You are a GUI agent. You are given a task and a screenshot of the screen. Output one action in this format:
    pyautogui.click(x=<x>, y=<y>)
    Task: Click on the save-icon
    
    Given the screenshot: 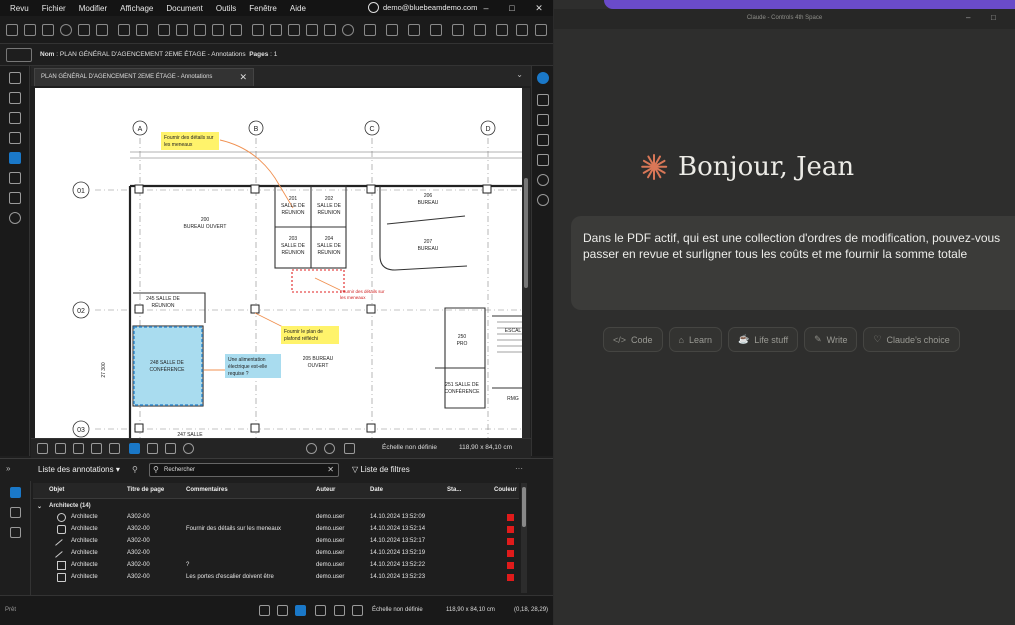 What is the action you would take?
    pyautogui.click(x=48, y=30)
    